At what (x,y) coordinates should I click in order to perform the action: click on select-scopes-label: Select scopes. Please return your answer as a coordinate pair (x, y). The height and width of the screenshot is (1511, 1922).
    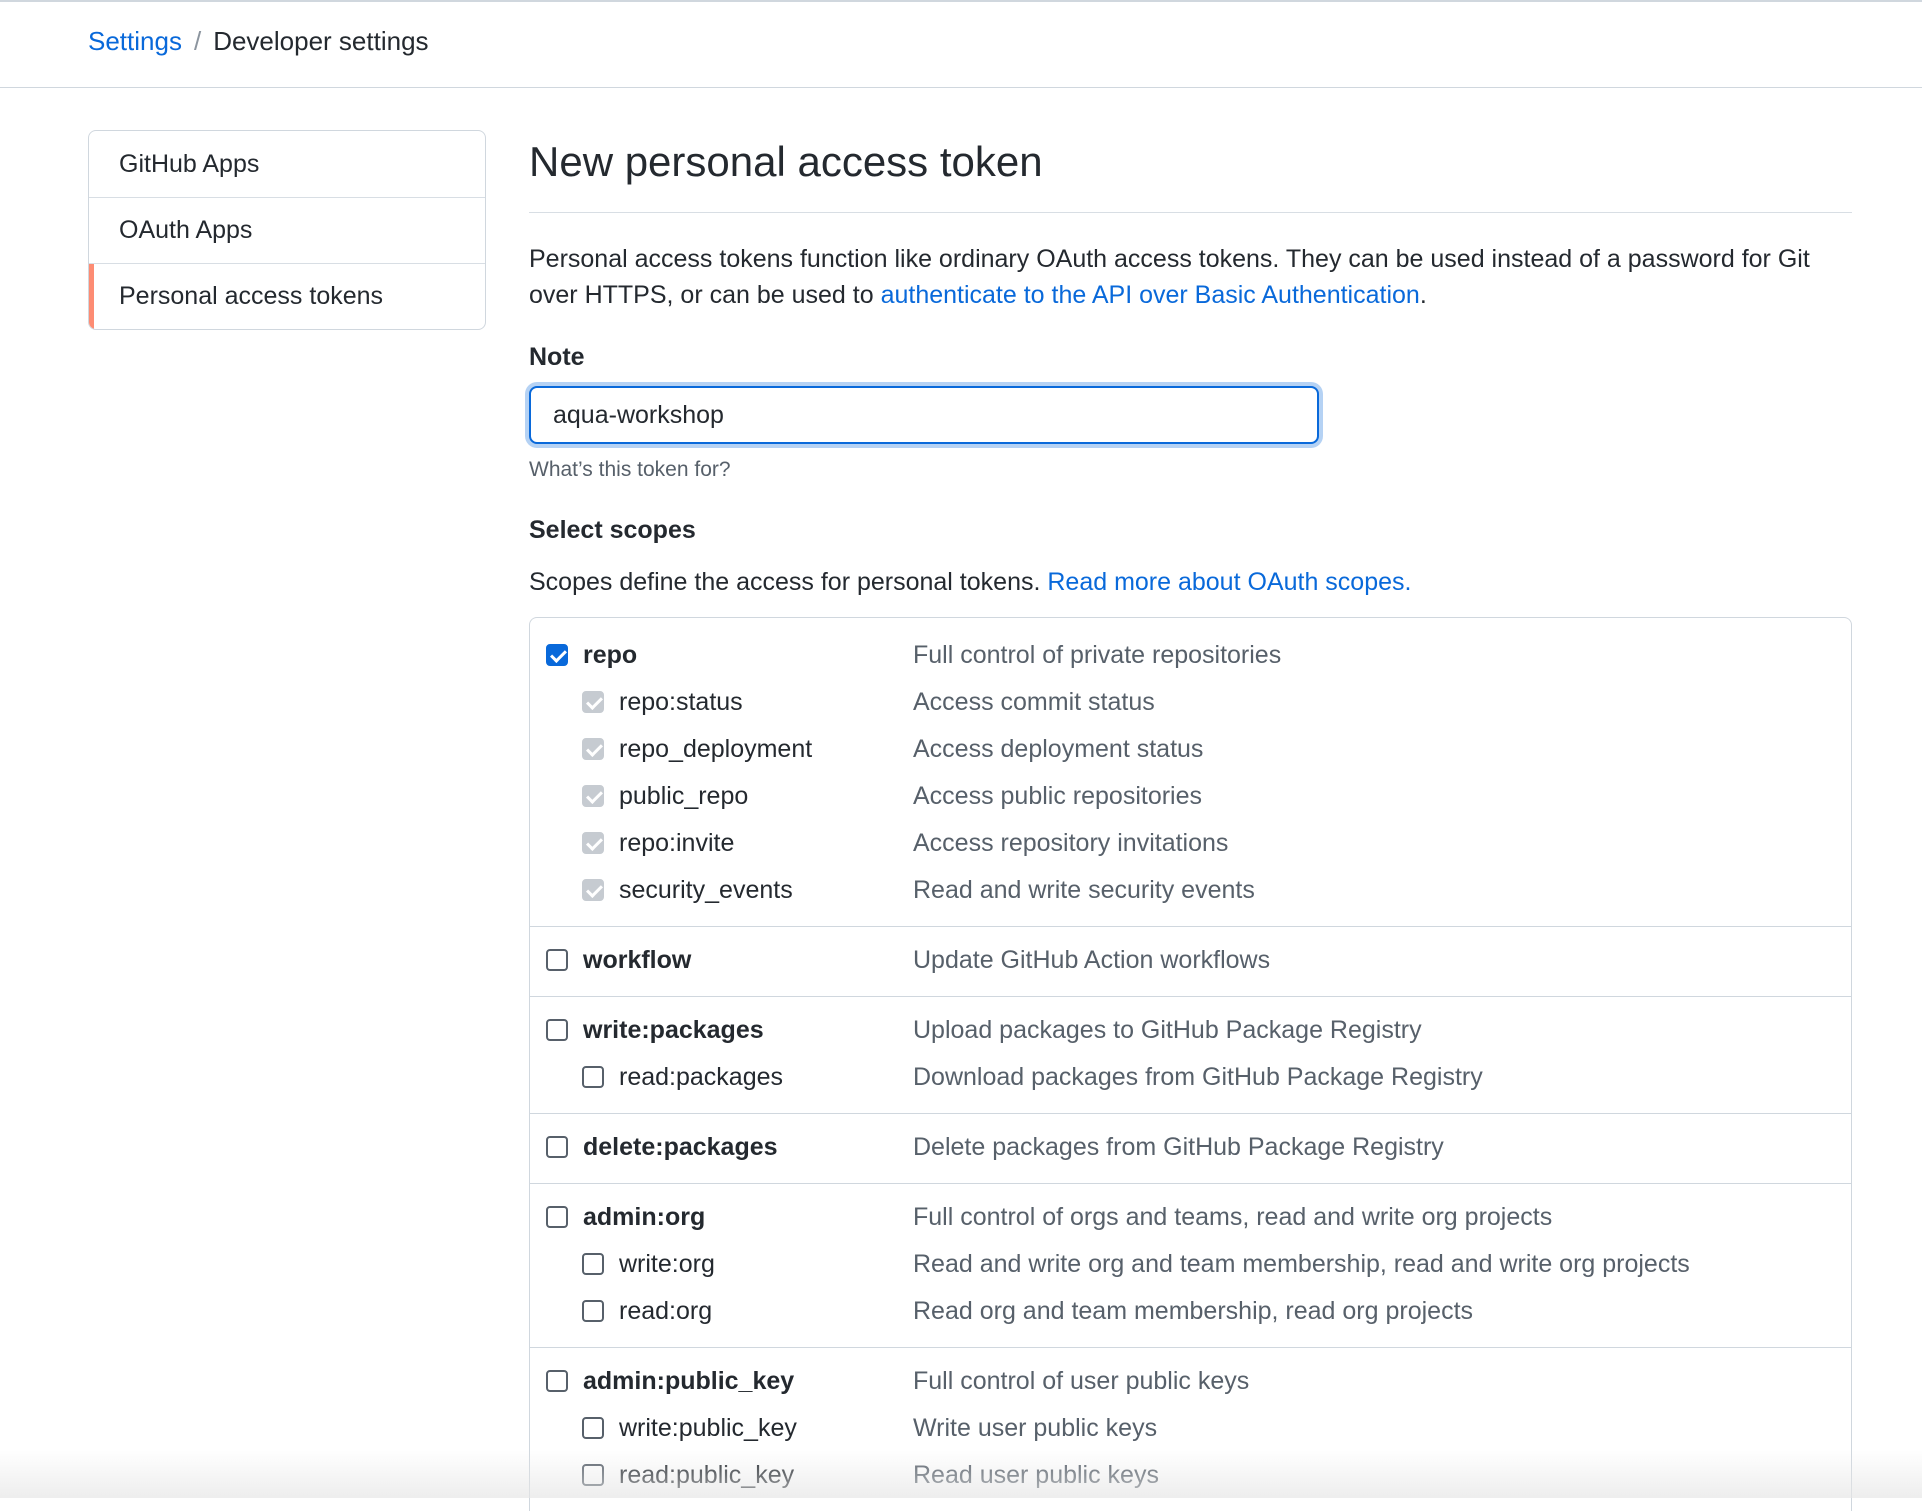
    Looking at the image, I should click on (612, 530).